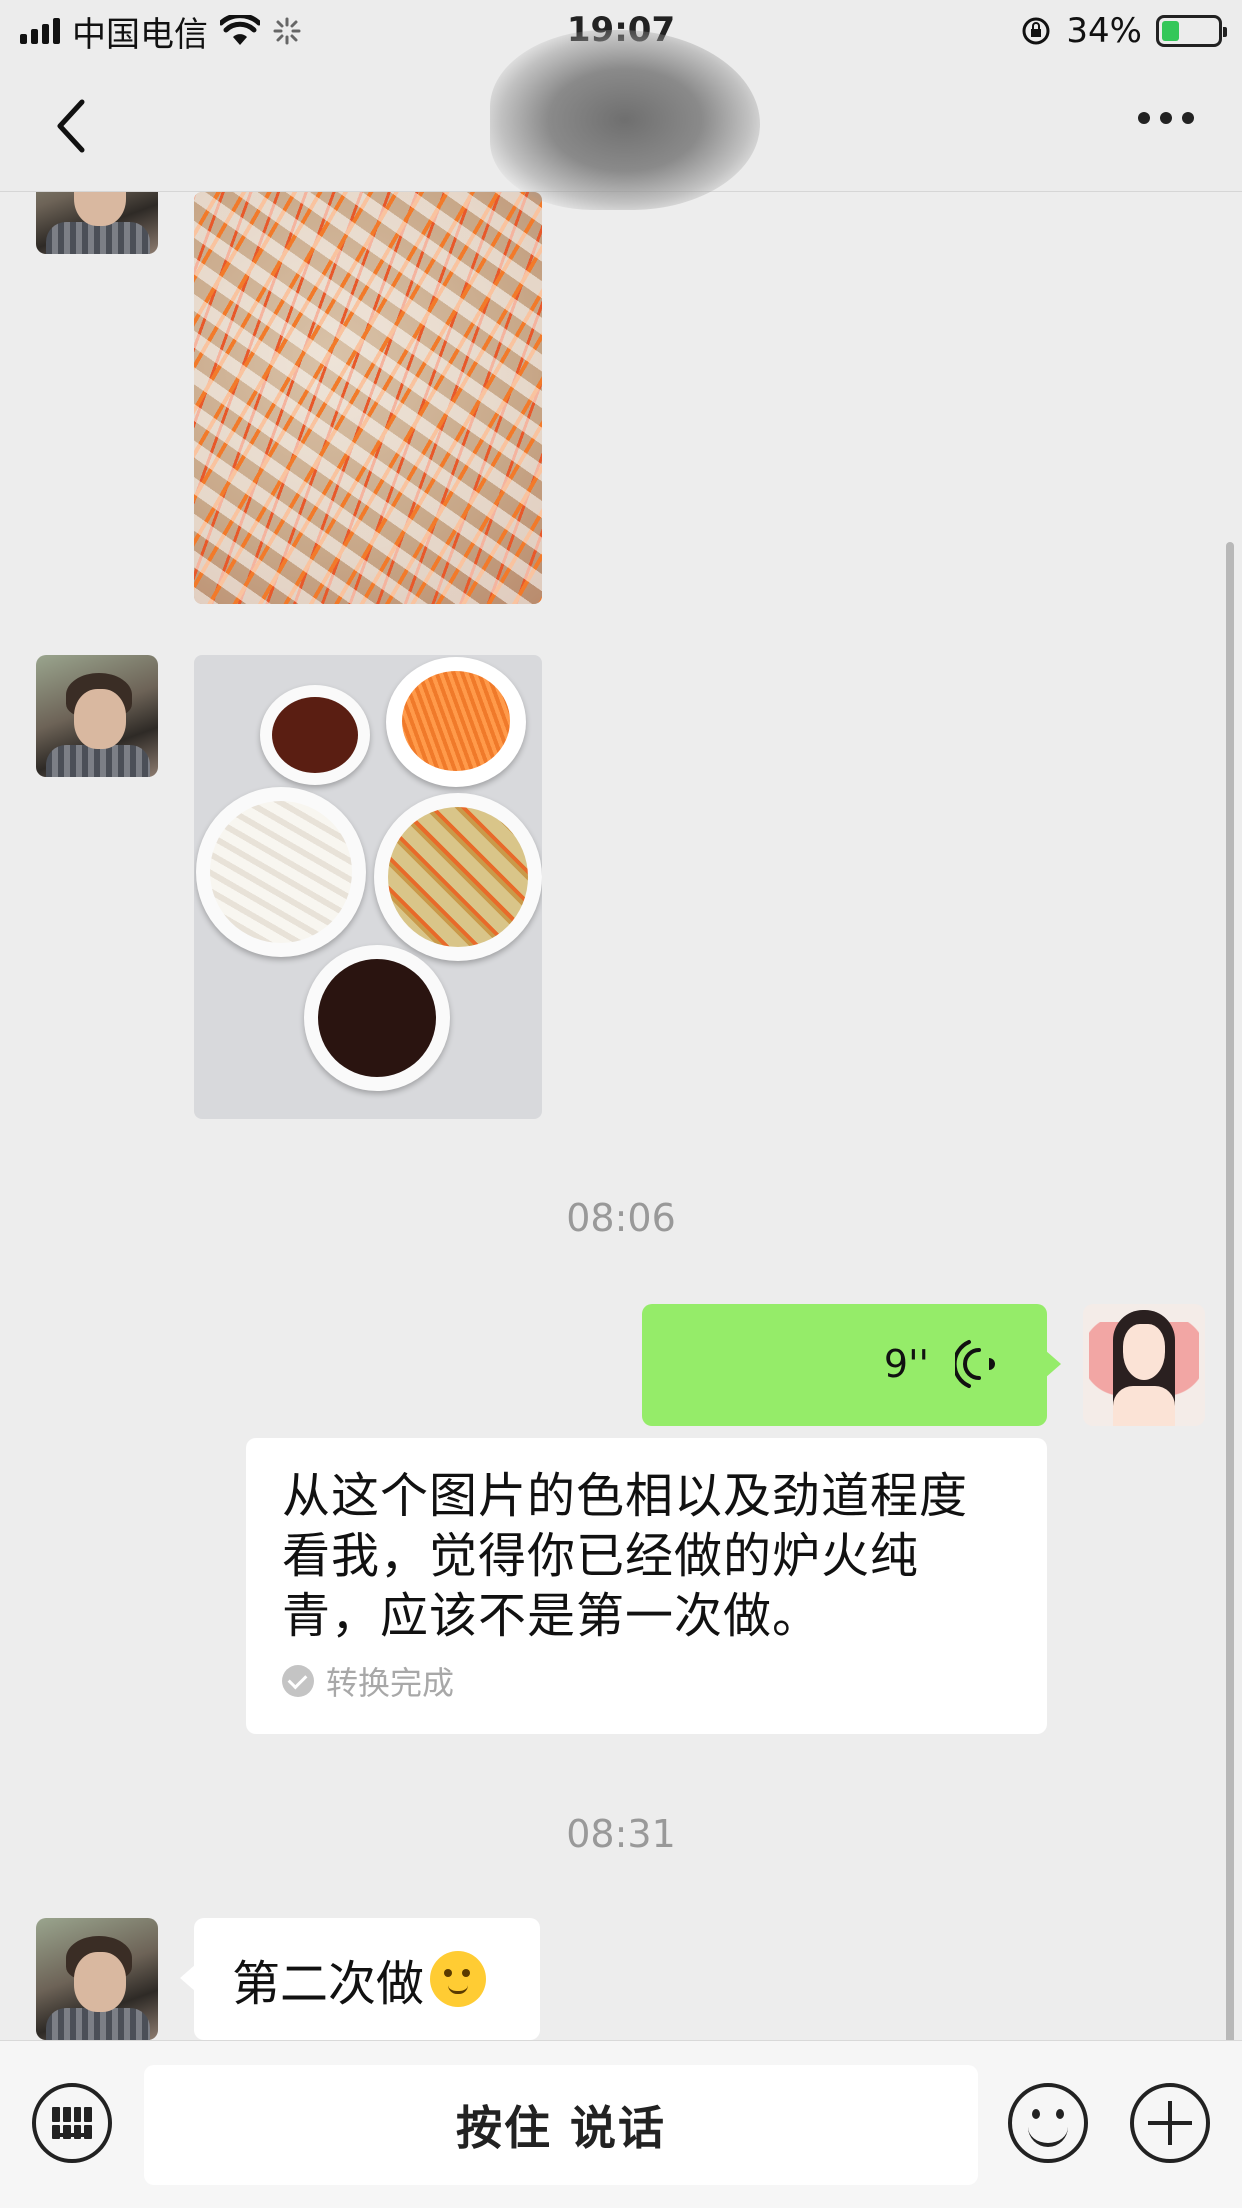 This screenshot has width=1242, height=2208. I want to click on my-avatar, so click(1144, 1365).